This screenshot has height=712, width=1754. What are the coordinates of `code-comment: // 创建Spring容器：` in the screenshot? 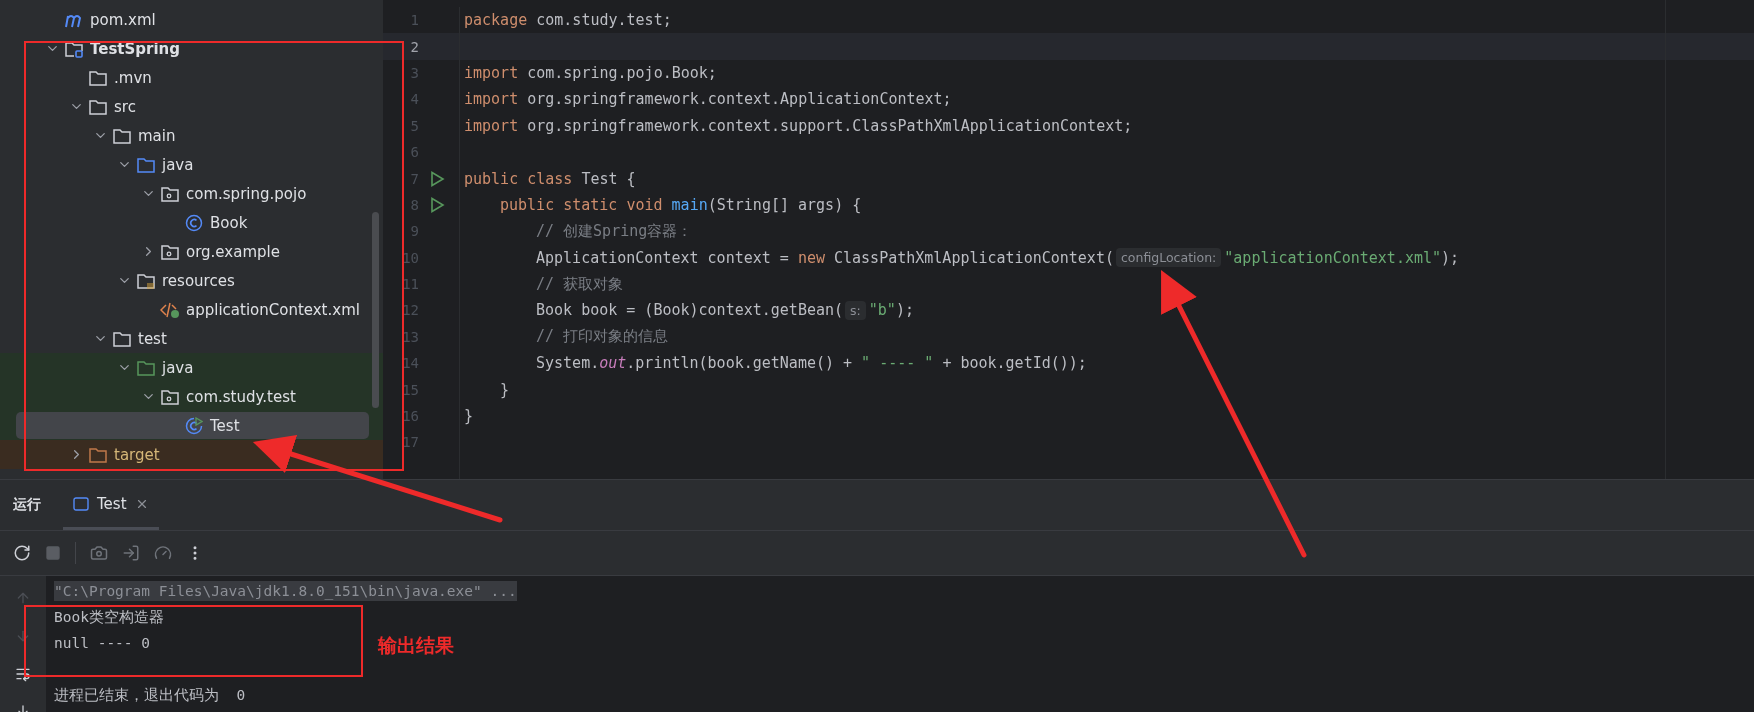 It's located at (614, 231).